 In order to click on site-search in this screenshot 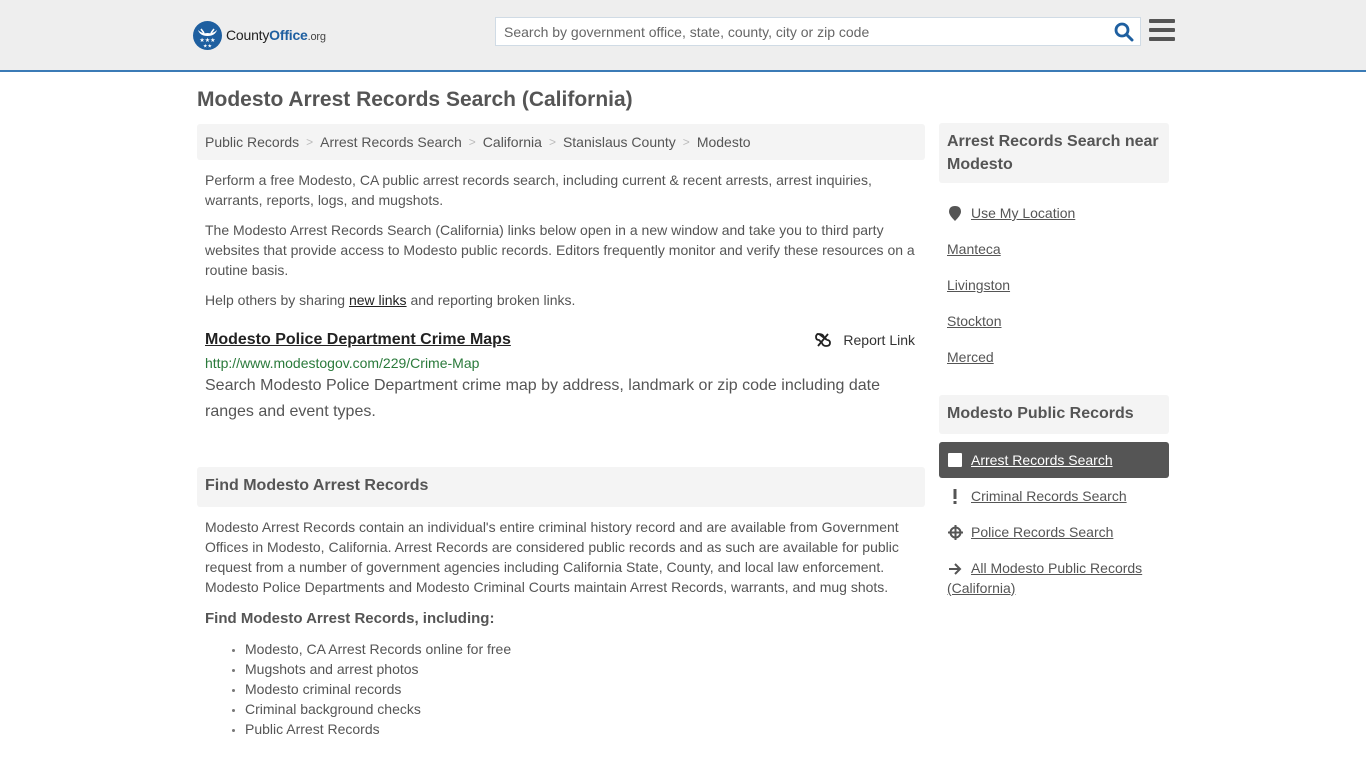, I will do `click(818, 31)`.